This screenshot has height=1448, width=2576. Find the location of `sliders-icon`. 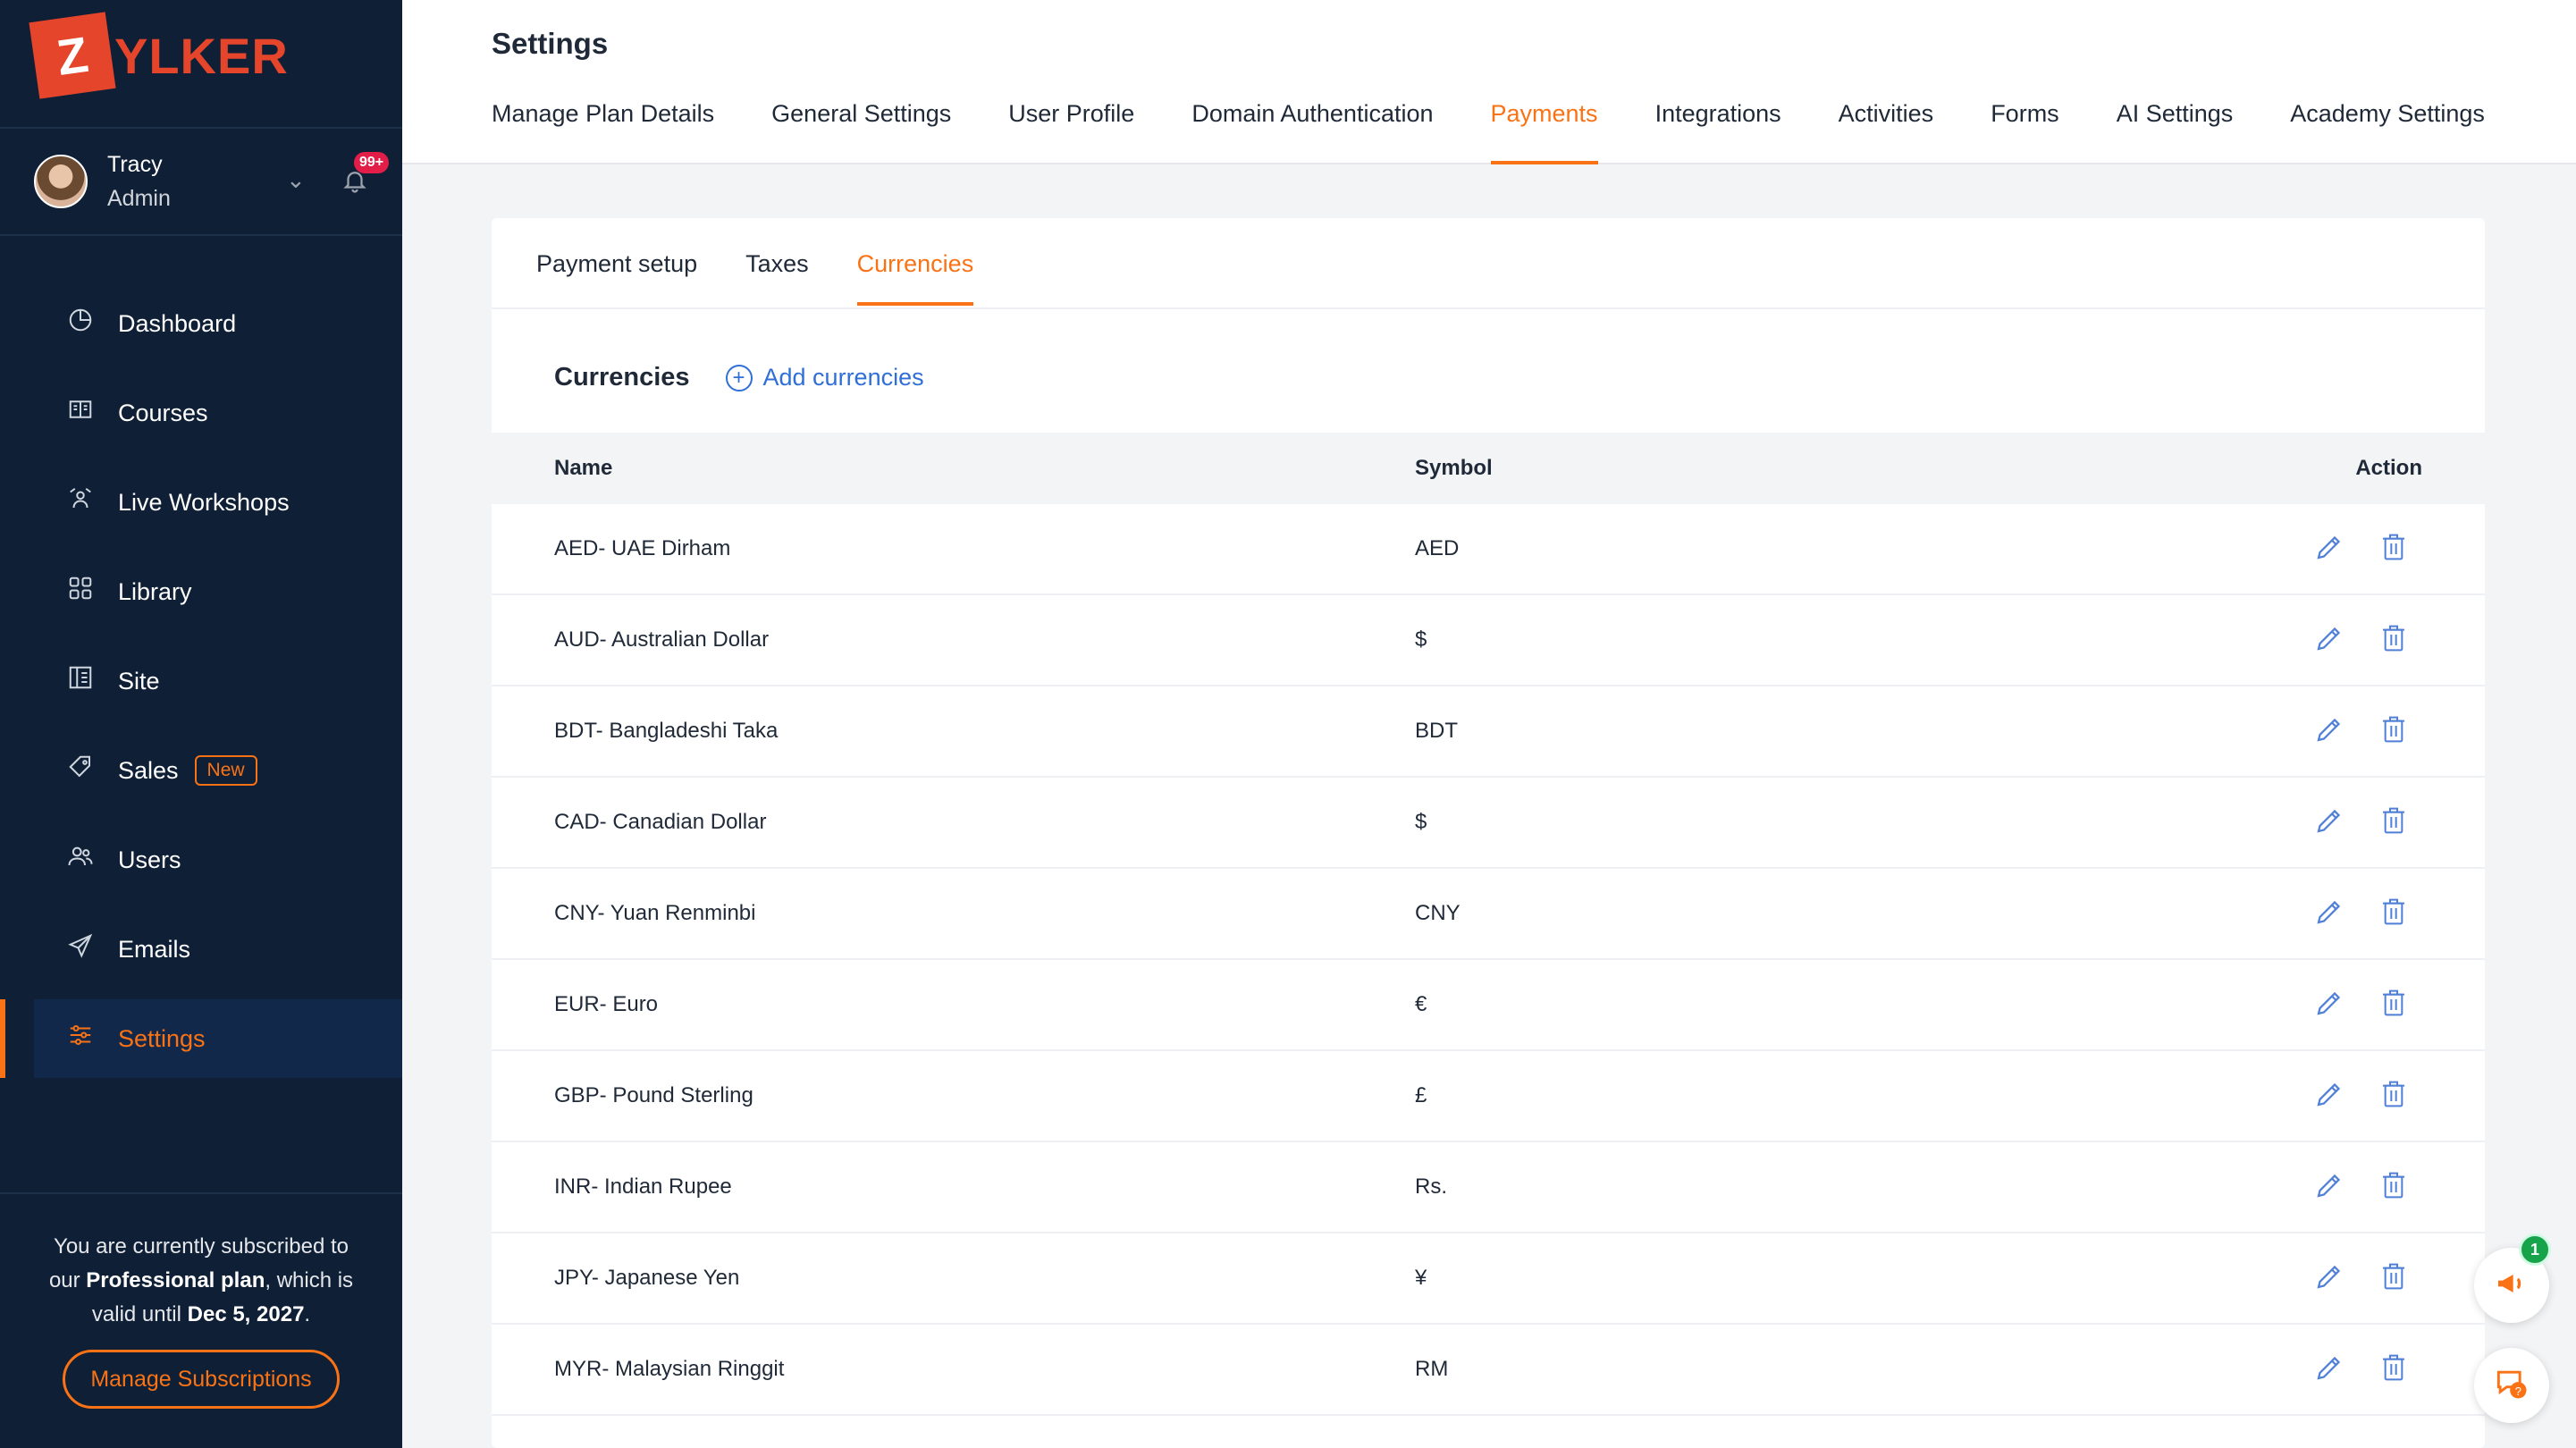

sliders-icon is located at coordinates (81, 1039).